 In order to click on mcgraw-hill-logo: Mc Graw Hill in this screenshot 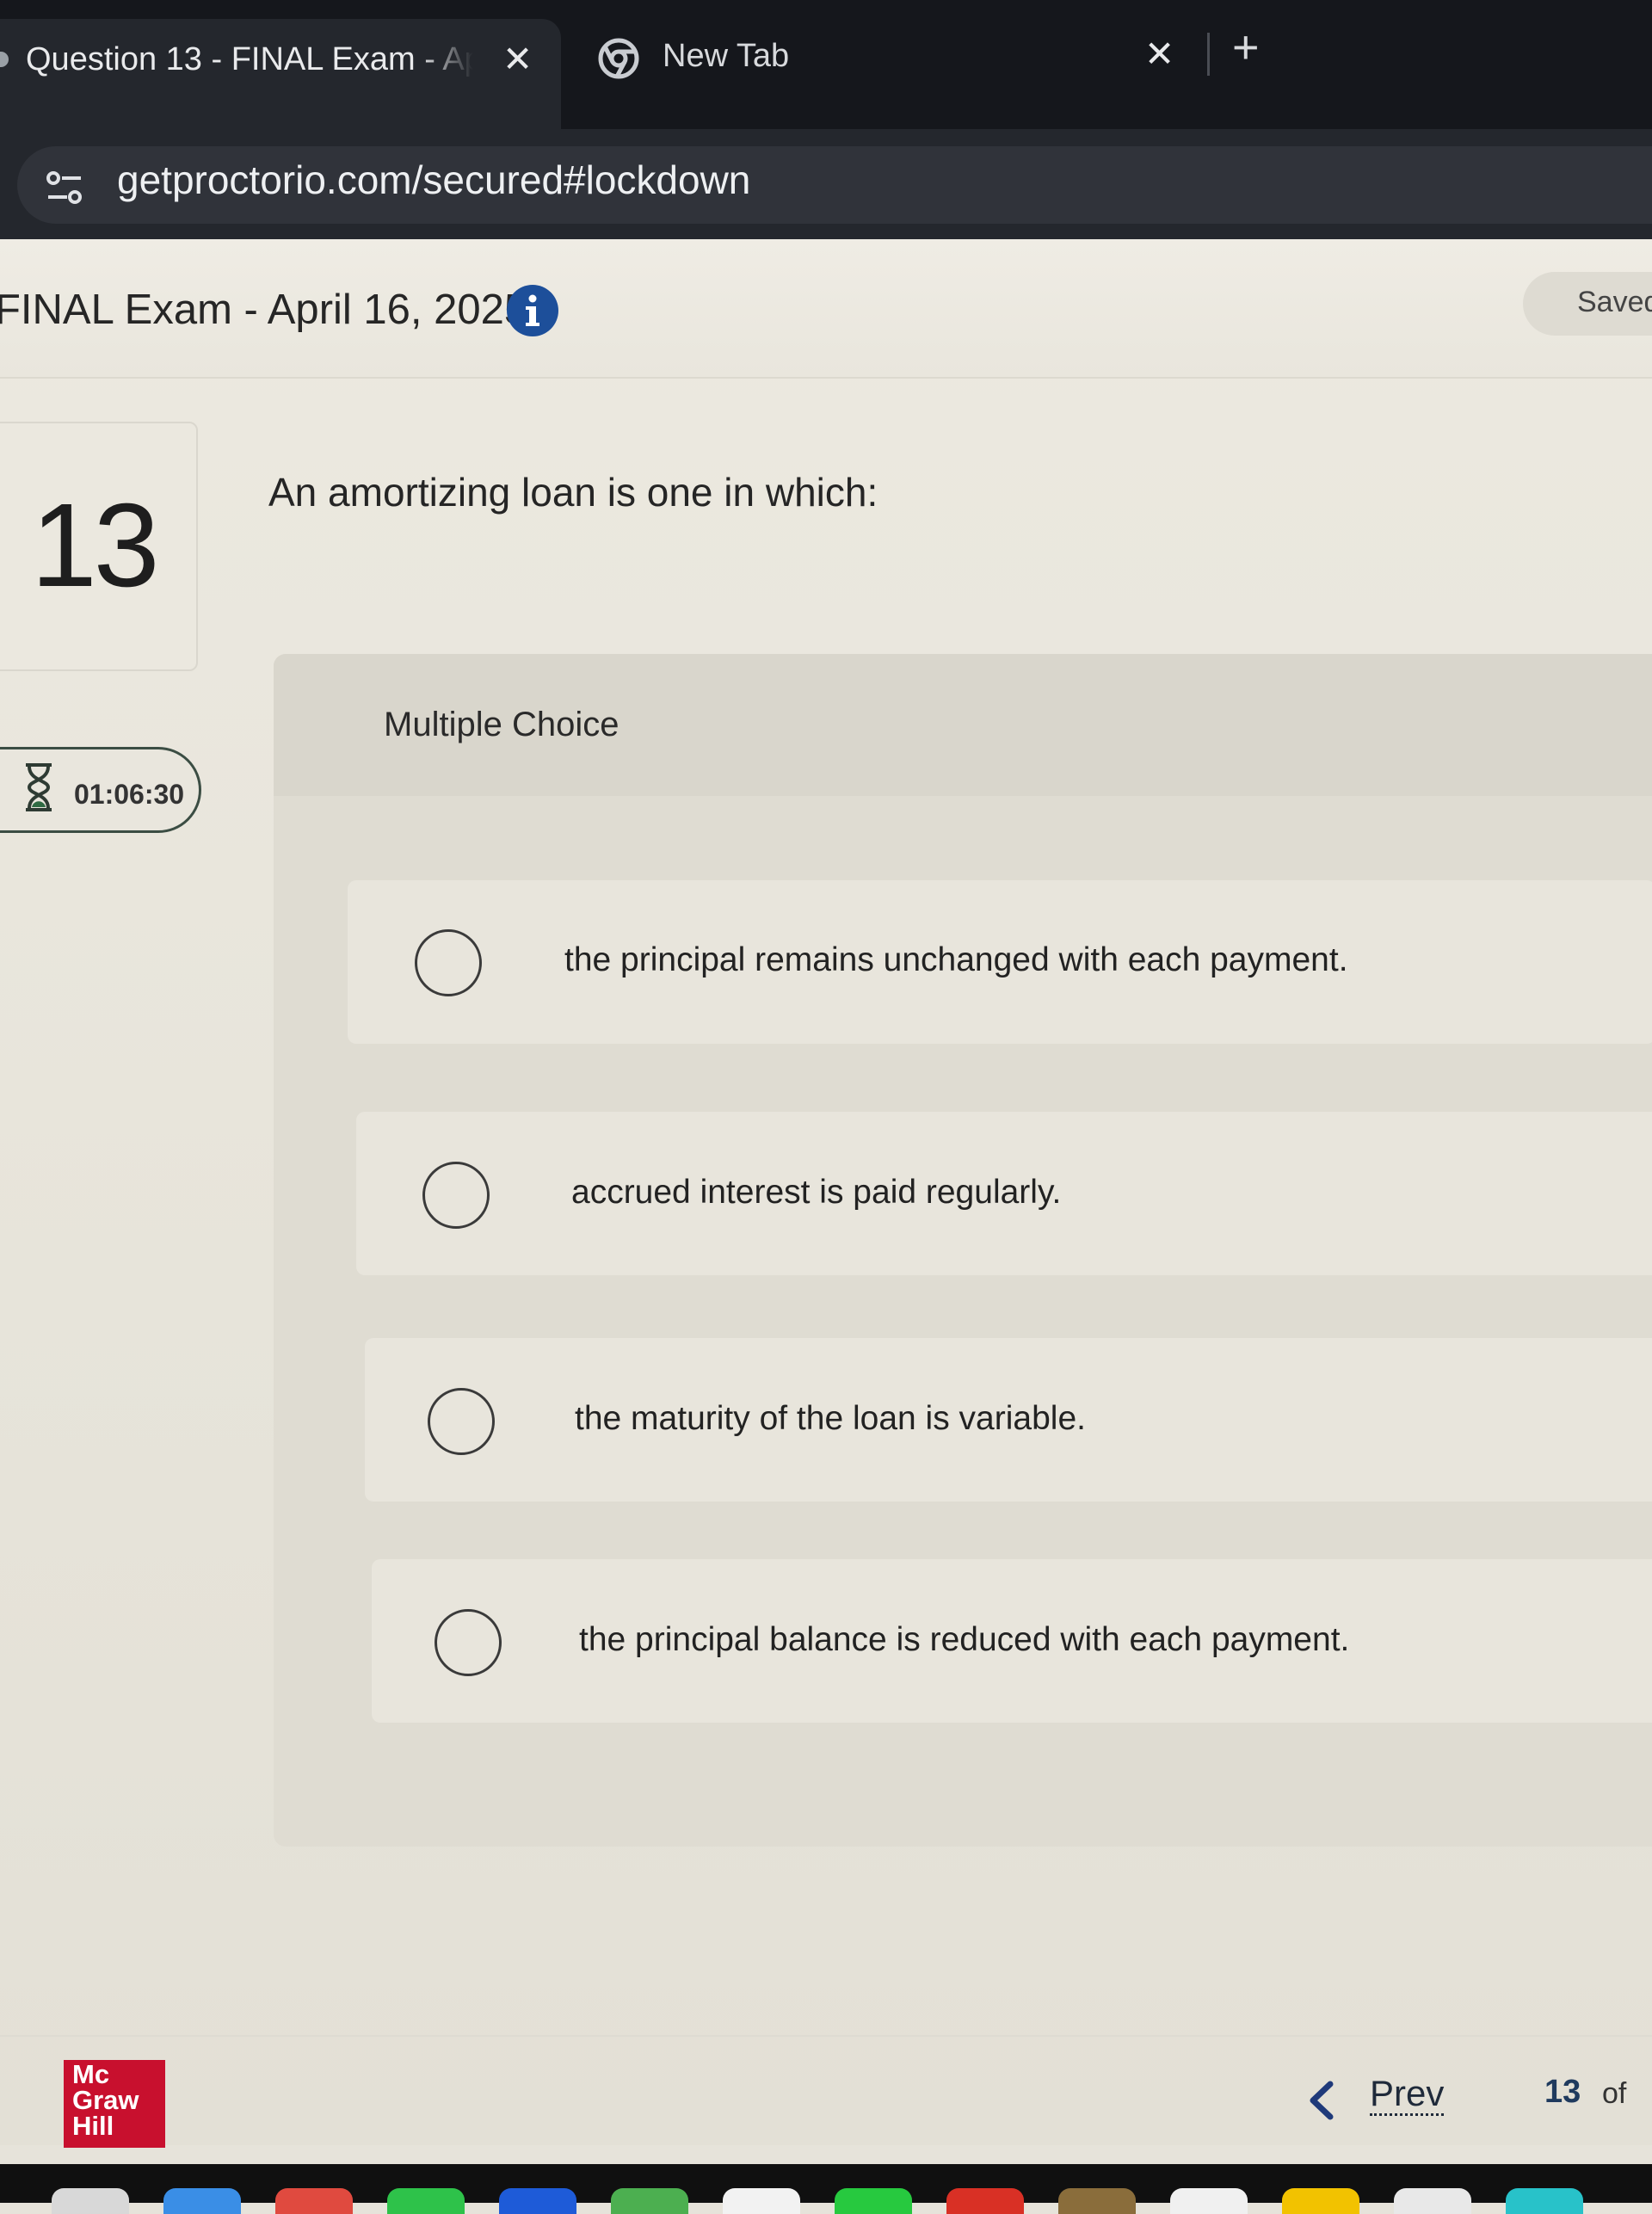, I will do `click(114, 2104)`.